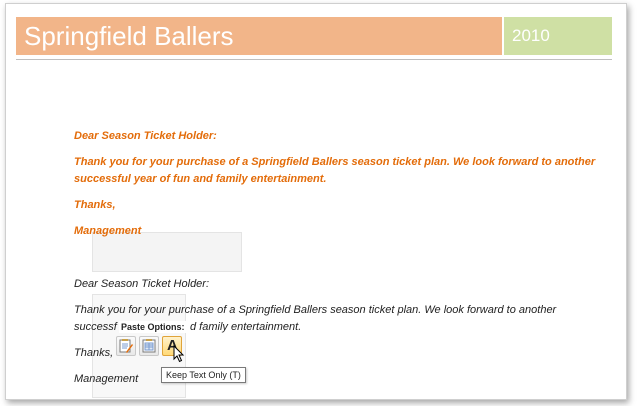  I want to click on keep-source-formatting-icon, so click(126, 346).